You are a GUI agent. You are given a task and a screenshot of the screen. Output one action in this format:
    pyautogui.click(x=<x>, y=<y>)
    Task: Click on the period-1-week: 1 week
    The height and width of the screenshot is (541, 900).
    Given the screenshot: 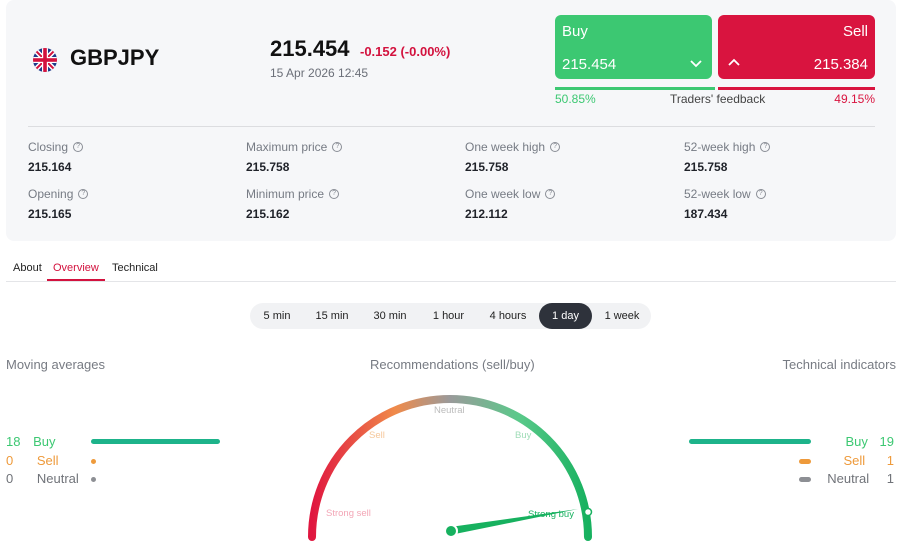 What is the action you would take?
    pyautogui.click(x=622, y=316)
    